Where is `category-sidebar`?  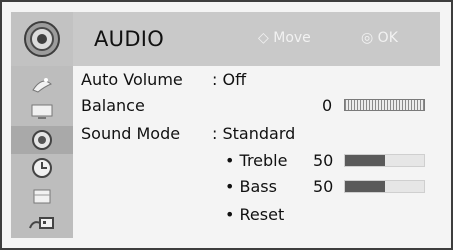 category-sidebar is located at coordinates (42, 152).